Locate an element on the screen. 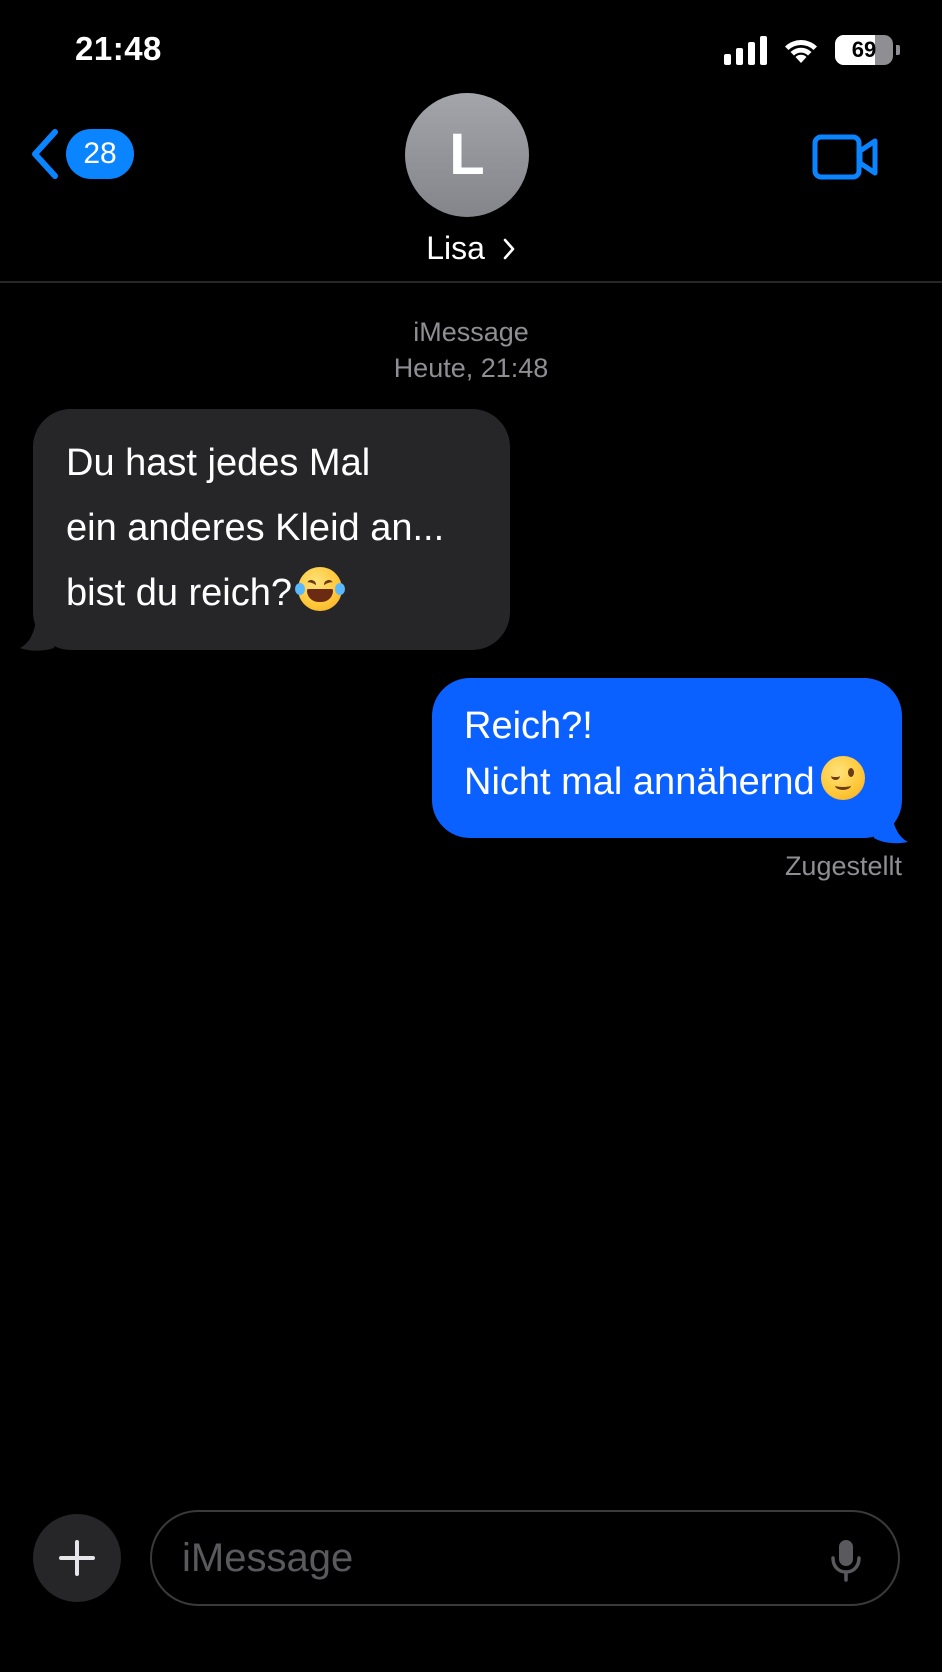 Image resolution: width=942 pixels, height=1672 pixels. message-line: Reich?! is located at coordinates (528, 726).